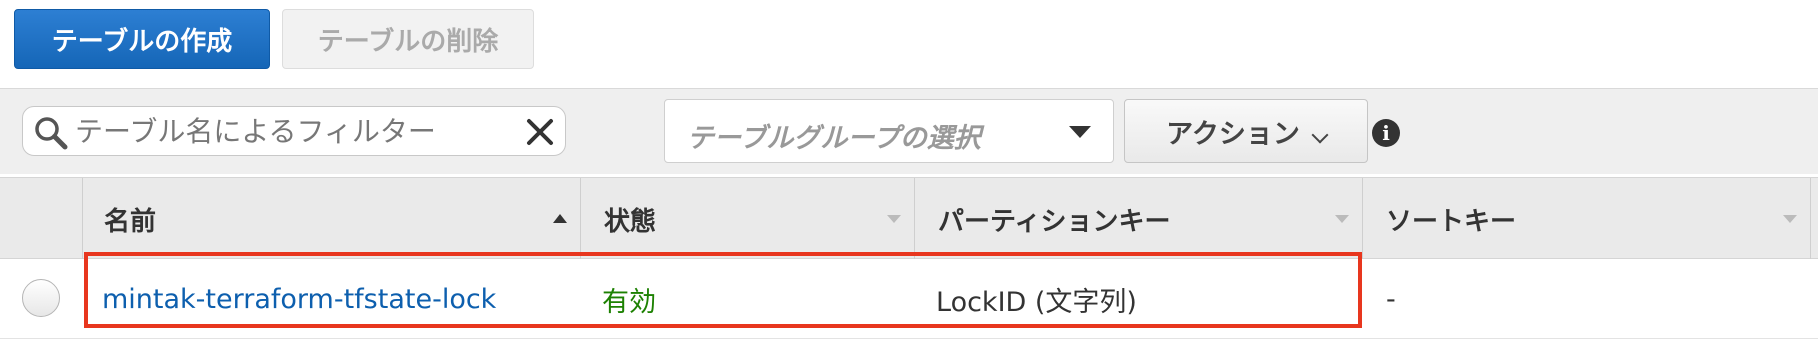  I want to click on table-group-select: テーブルグループの選択, so click(889, 131).